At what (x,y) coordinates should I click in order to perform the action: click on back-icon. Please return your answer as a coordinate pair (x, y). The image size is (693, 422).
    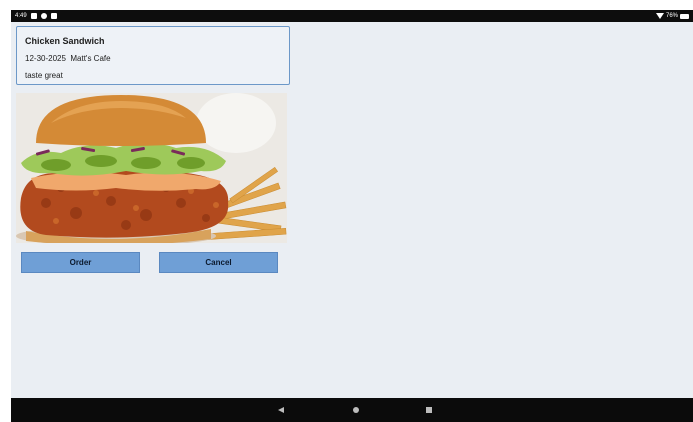
    Looking at the image, I should click on (281, 410).